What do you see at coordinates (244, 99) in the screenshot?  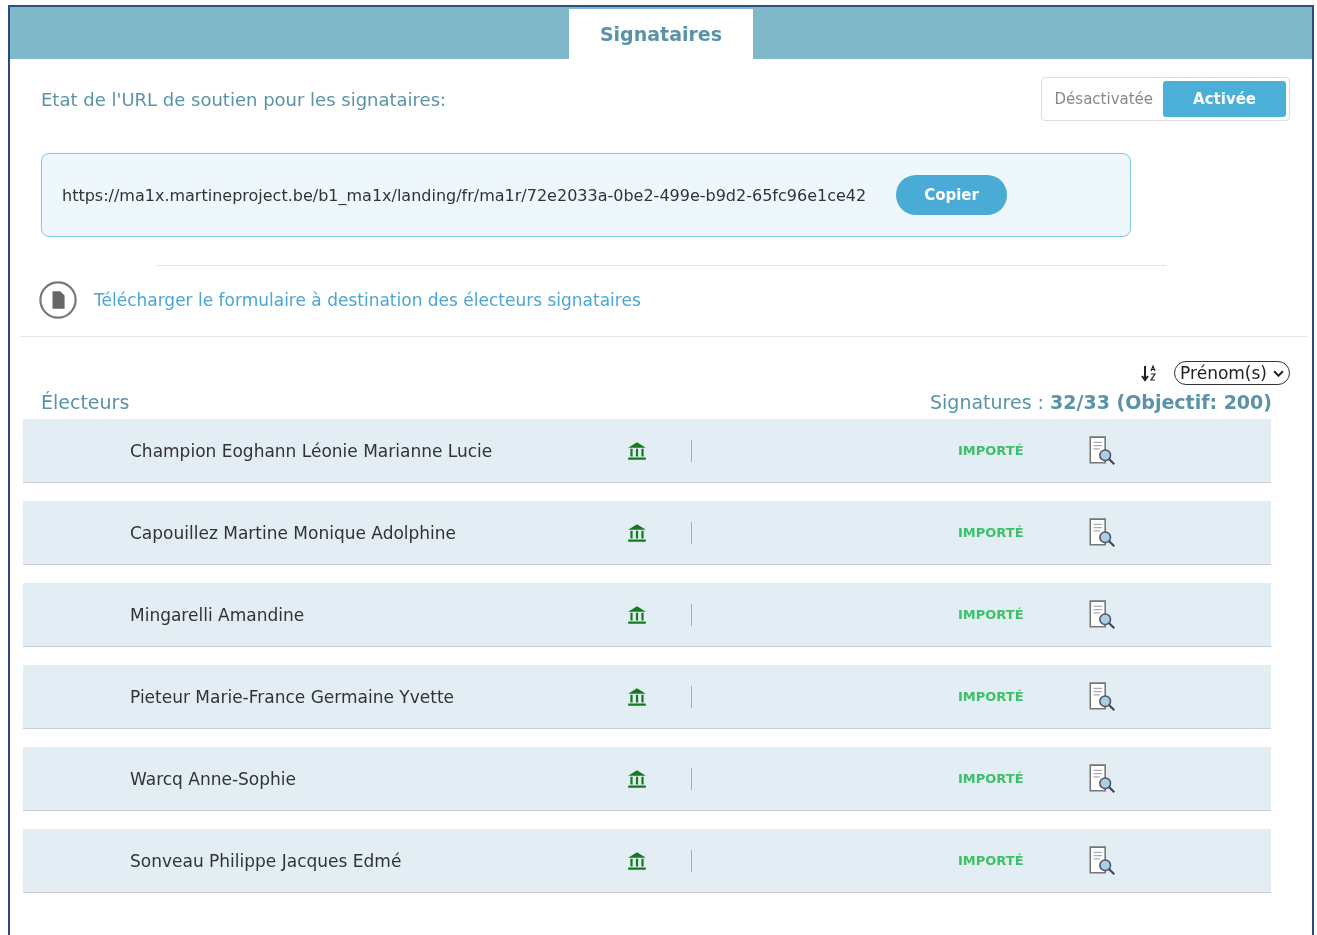 I see `url-status-label: Etat de l'URL de soutien pour les signataires:` at bounding box center [244, 99].